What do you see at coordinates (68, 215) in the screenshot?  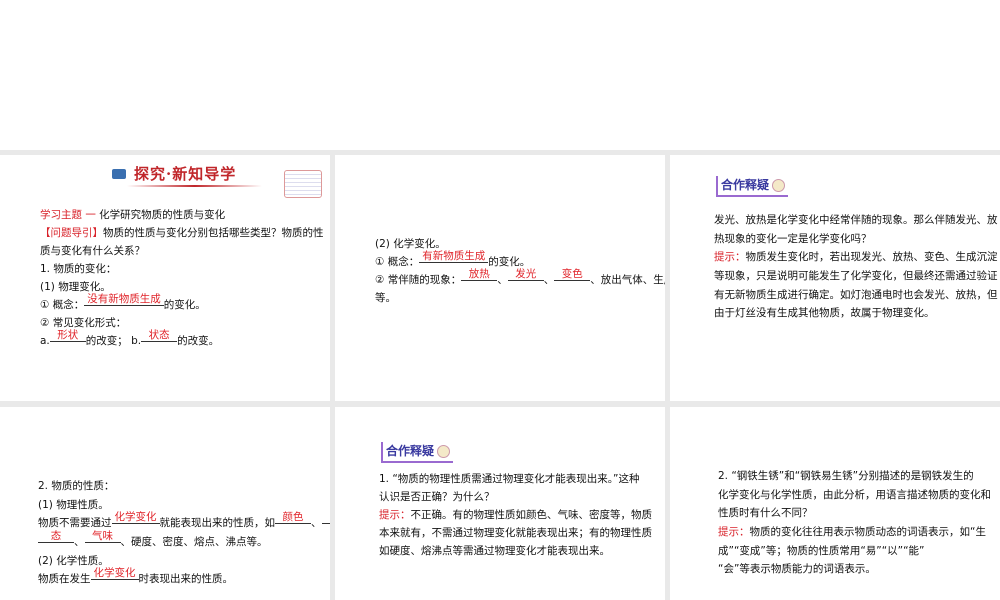 I see `highlight-label: 学习主题 一` at bounding box center [68, 215].